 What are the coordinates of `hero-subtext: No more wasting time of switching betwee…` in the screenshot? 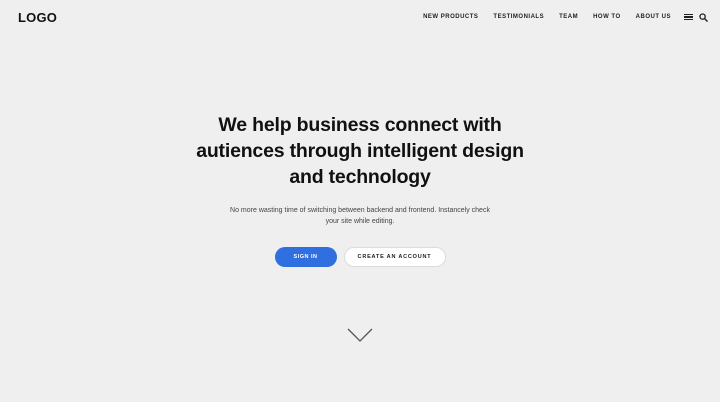 It's located at (360, 216).